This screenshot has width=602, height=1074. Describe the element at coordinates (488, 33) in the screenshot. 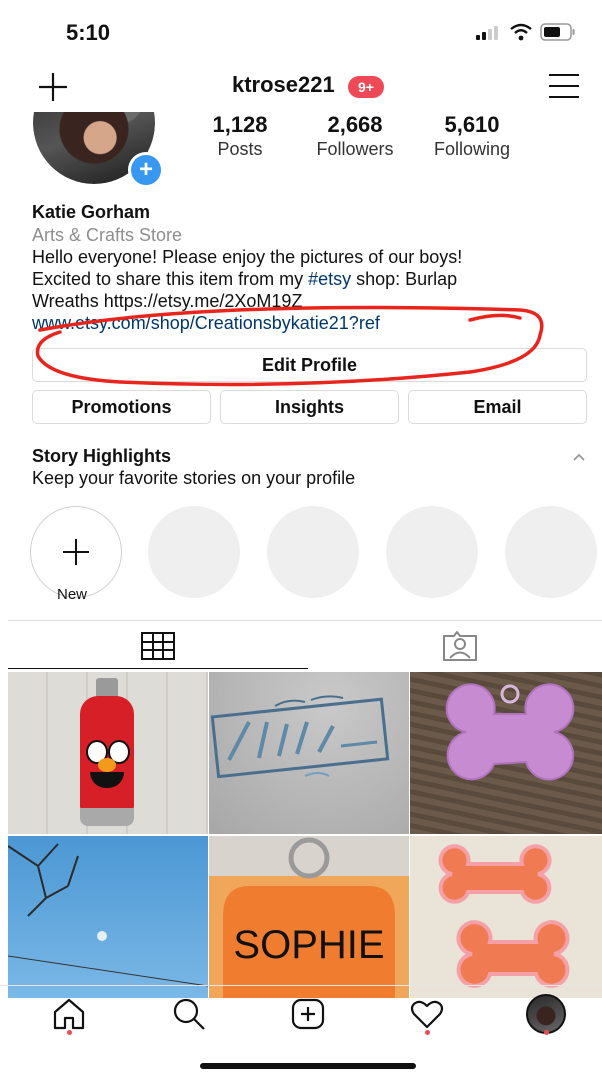

I see `signal-icon` at that location.